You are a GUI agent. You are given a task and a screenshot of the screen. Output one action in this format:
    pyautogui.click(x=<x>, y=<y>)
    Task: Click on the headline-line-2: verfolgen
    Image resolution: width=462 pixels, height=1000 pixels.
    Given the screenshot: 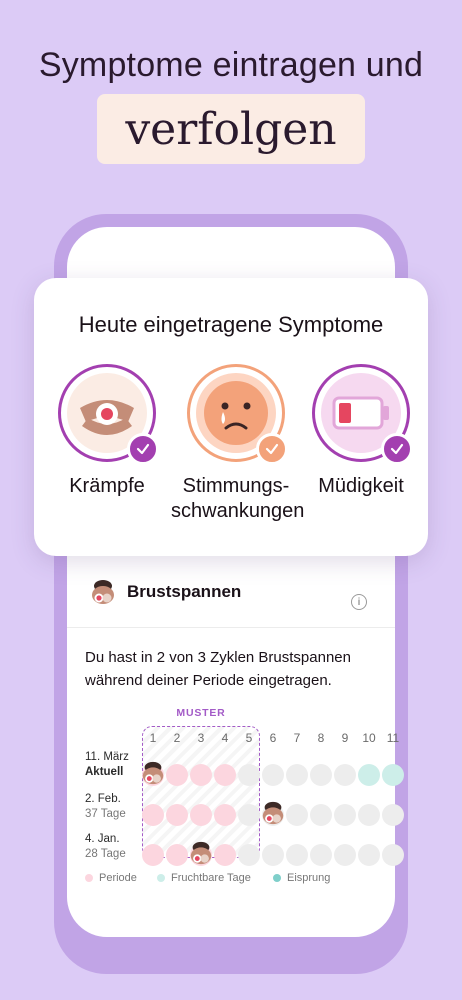 What is the action you would take?
    pyautogui.click(x=231, y=129)
    